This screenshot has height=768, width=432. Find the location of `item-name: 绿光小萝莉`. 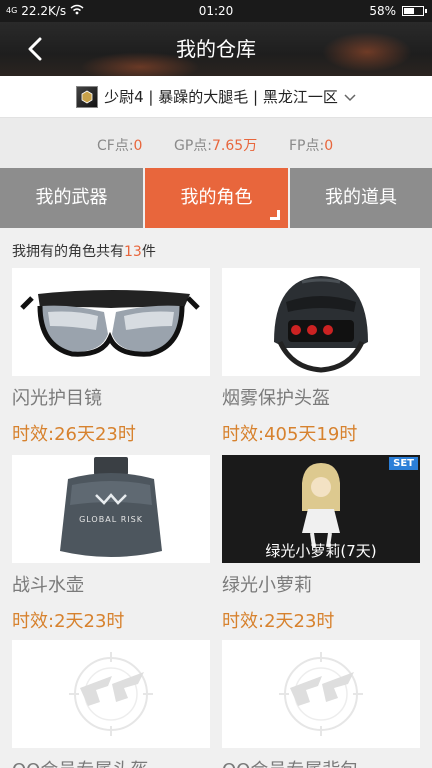

item-name: 绿光小萝莉 is located at coordinates (267, 585).